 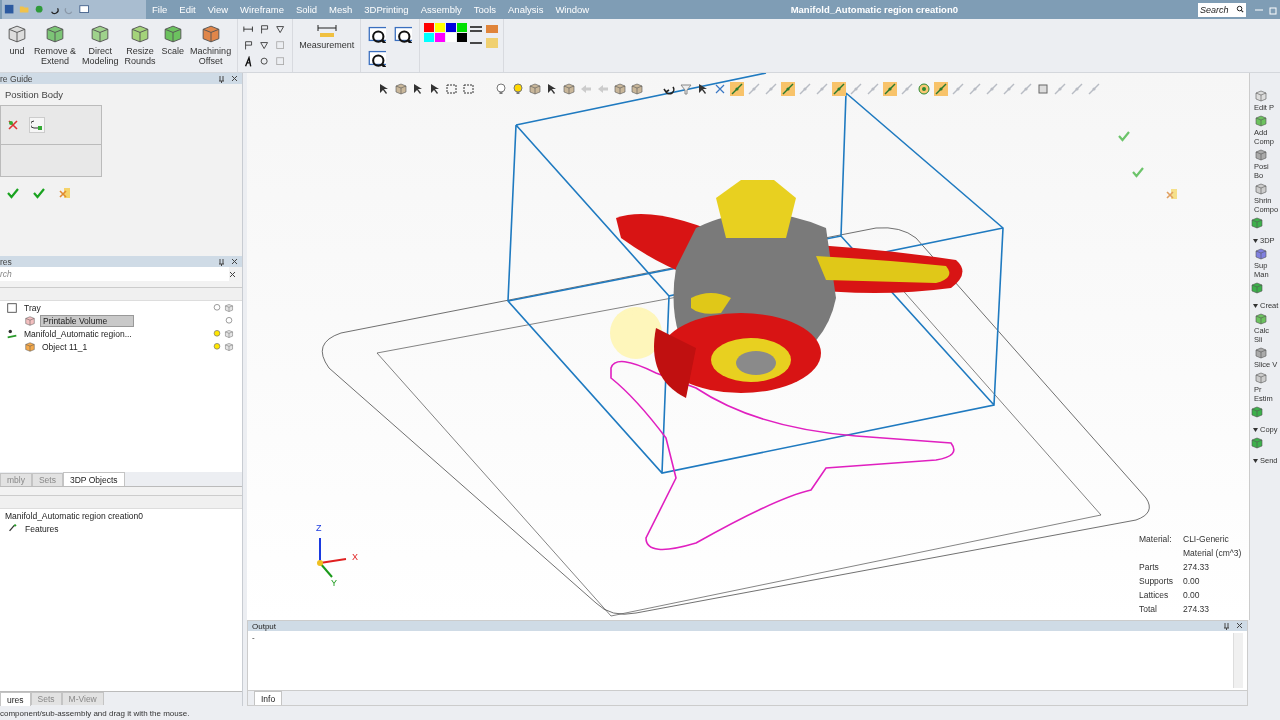 I want to click on measurement-button: Measurement, so click(x=327, y=37).